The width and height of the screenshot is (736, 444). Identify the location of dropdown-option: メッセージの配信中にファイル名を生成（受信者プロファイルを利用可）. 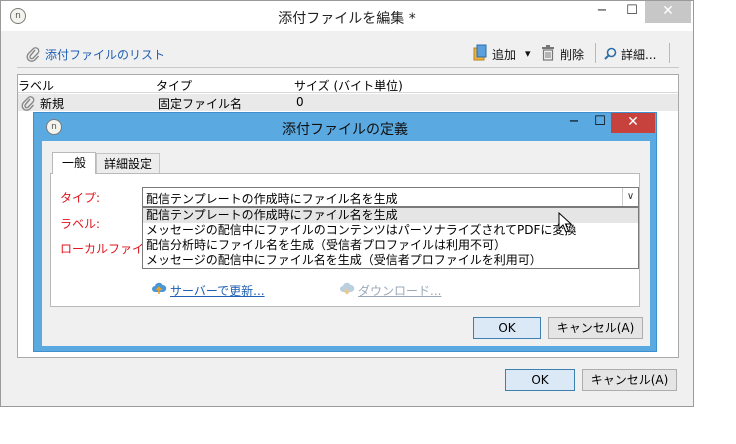
(390, 260).